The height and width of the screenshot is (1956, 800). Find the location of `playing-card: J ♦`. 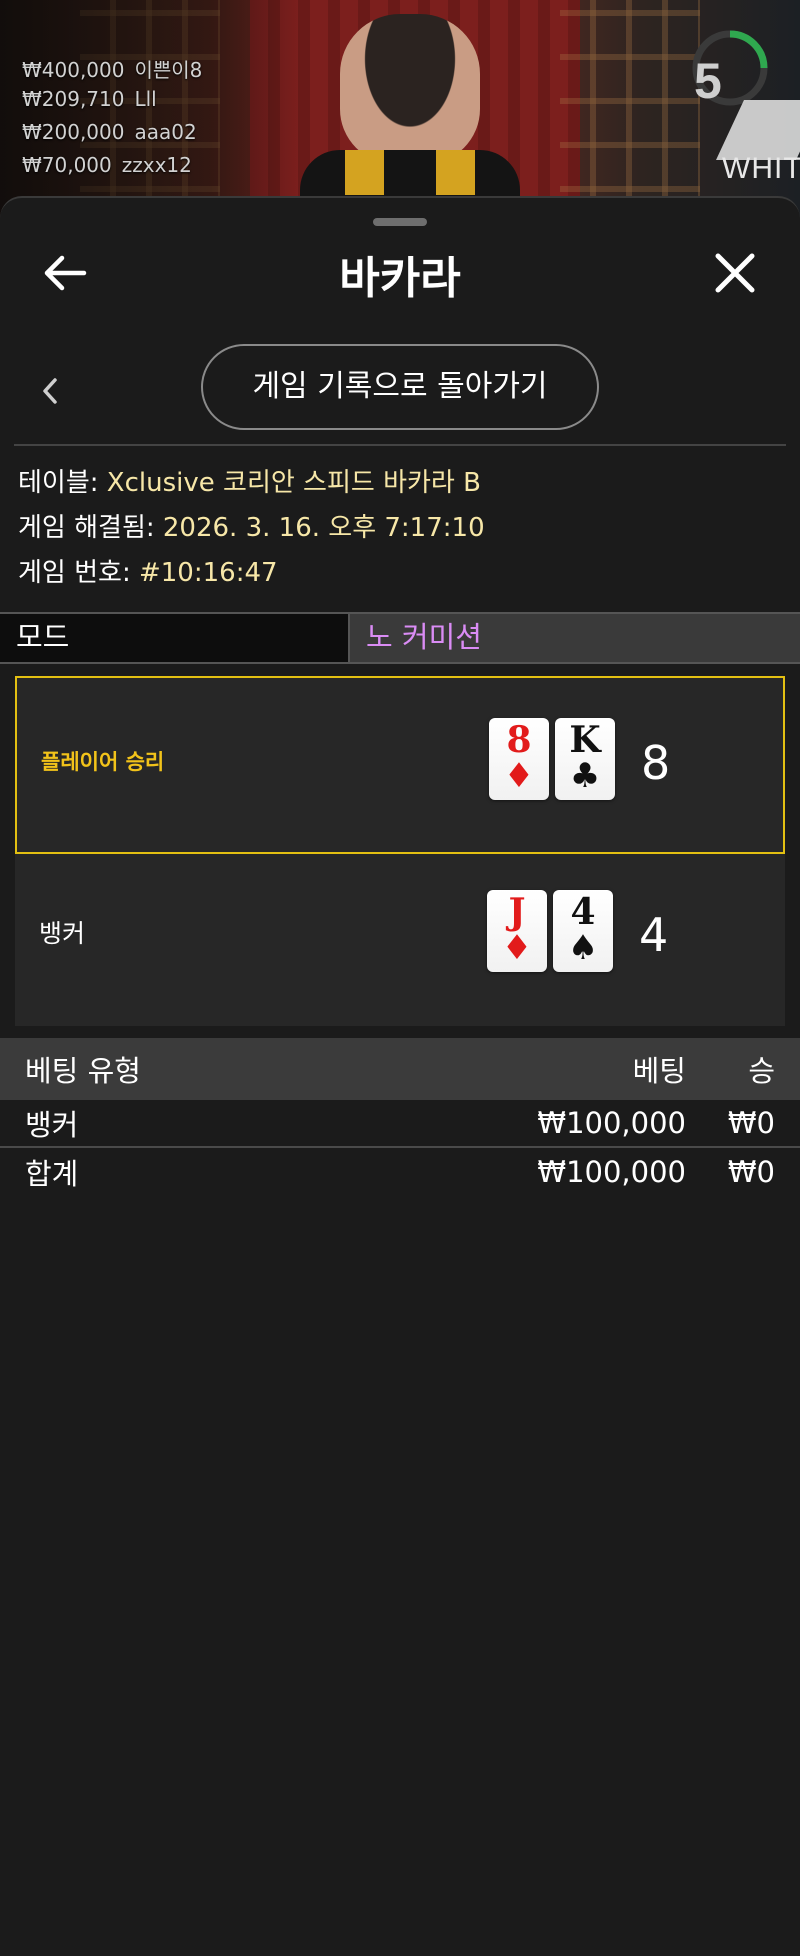

playing-card: J ♦ is located at coordinates (517, 931).